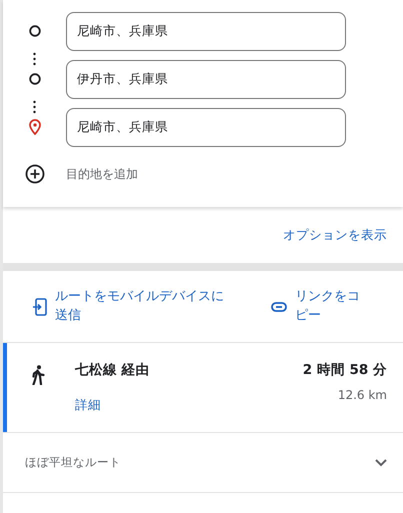 The height and width of the screenshot is (513, 403). What do you see at coordinates (113, 370) in the screenshot?
I see `route-title: 七松線 経由` at bounding box center [113, 370].